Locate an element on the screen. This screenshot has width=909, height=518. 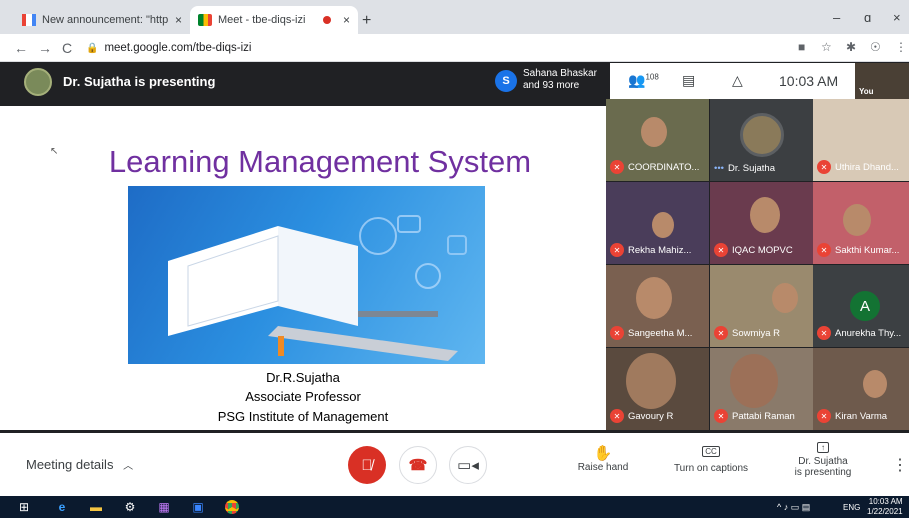
meeting-clock: 10:03 AM is located at coordinates (809, 81).